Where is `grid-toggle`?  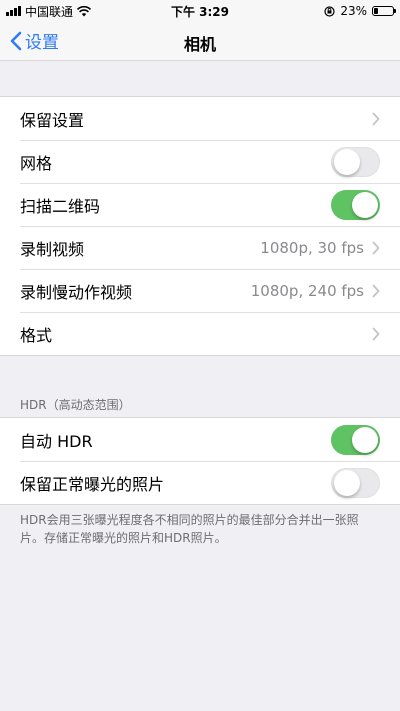 grid-toggle is located at coordinates (355, 161).